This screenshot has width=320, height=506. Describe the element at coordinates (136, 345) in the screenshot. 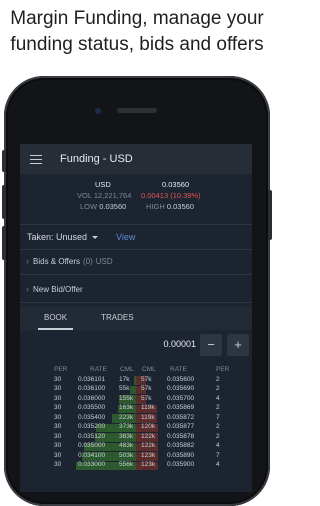

I see `precision-stepper: 0.00001 − +` at that location.